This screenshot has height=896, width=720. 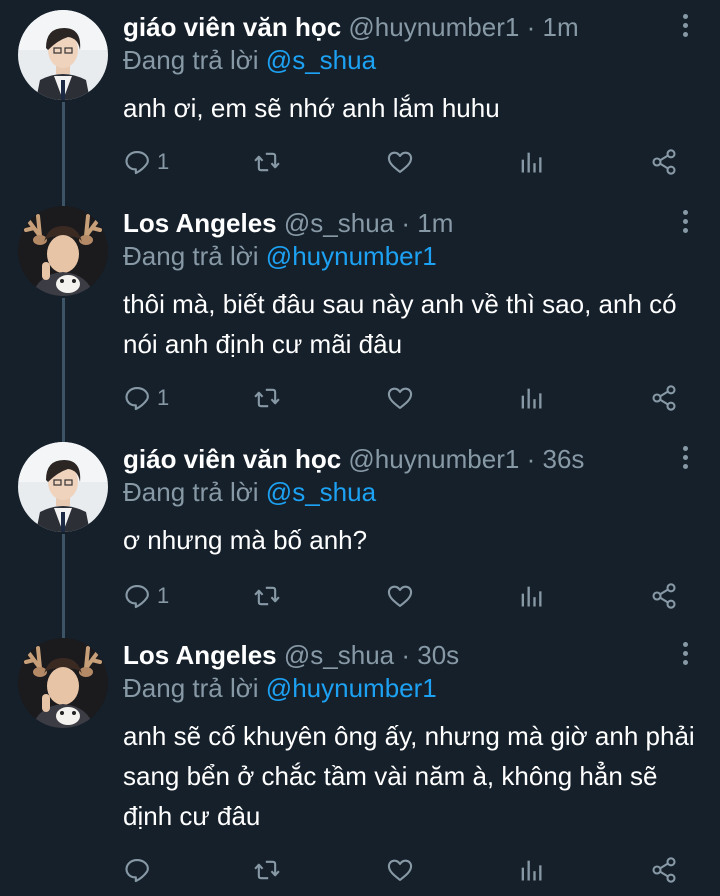 I want to click on tweet-header: Los Angeles @s_shua · 1m, so click(x=288, y=223).